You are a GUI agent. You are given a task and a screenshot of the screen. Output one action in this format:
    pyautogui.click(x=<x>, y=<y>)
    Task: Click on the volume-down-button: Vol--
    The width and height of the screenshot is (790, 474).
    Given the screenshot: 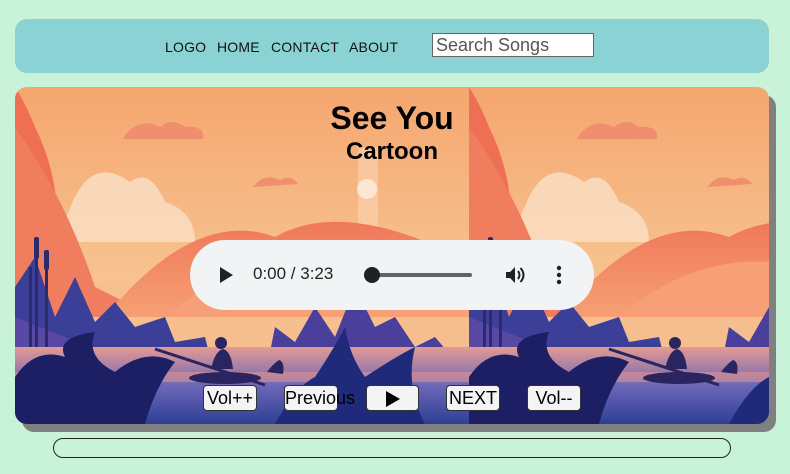 What is the action you would take?
    pyautogui.click(x=554, y=398)
    